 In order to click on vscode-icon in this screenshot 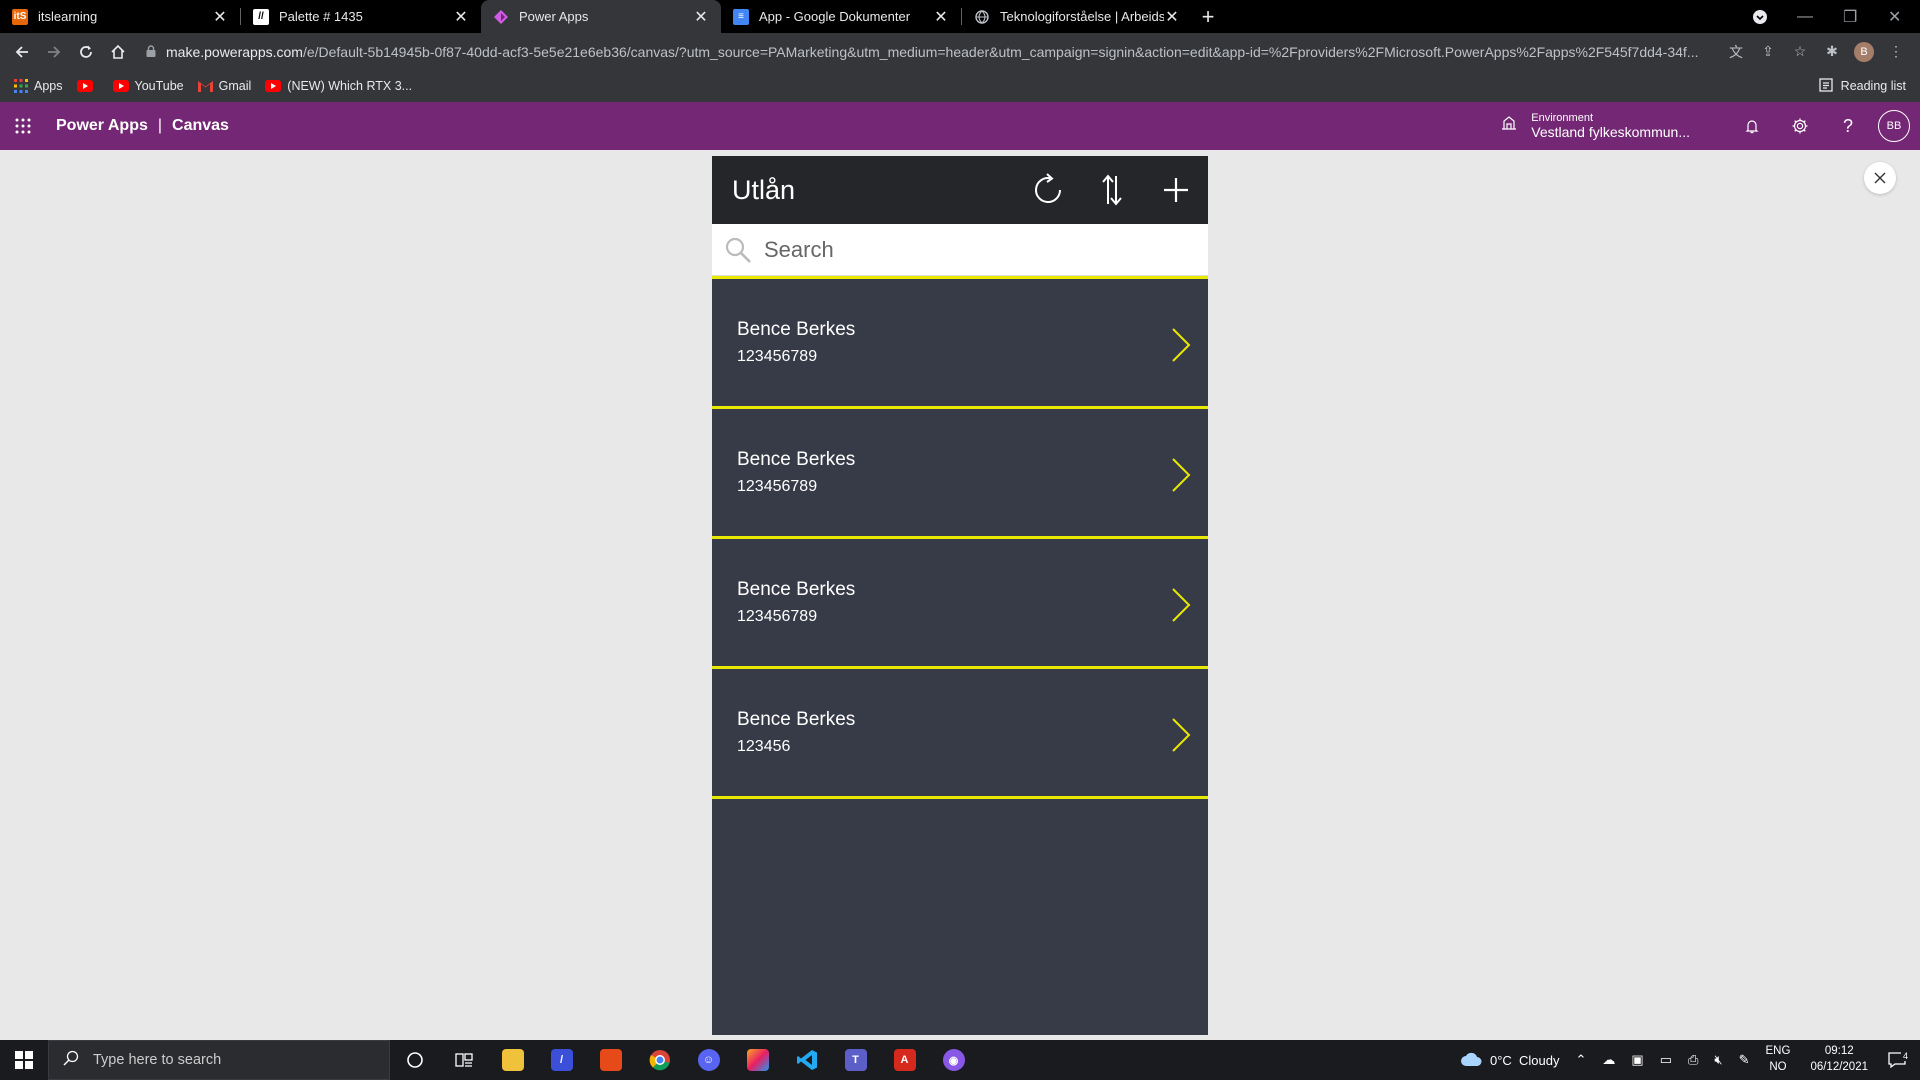, I will do `click(806, 1060)`.